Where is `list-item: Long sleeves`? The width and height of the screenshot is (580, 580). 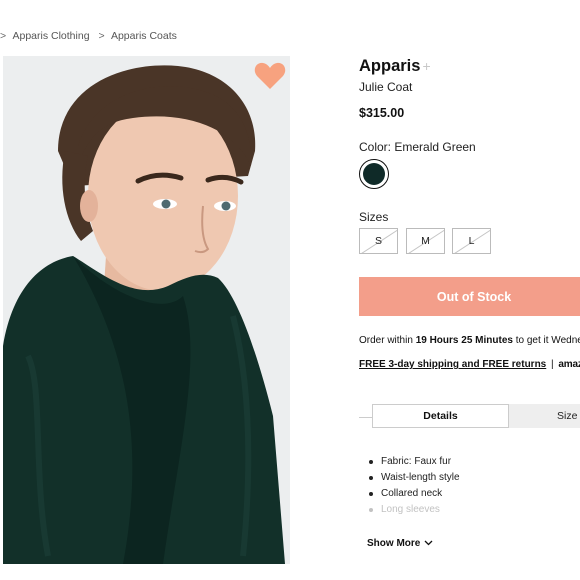 list-item: Long sleeves is located at coordinates (413, 510).